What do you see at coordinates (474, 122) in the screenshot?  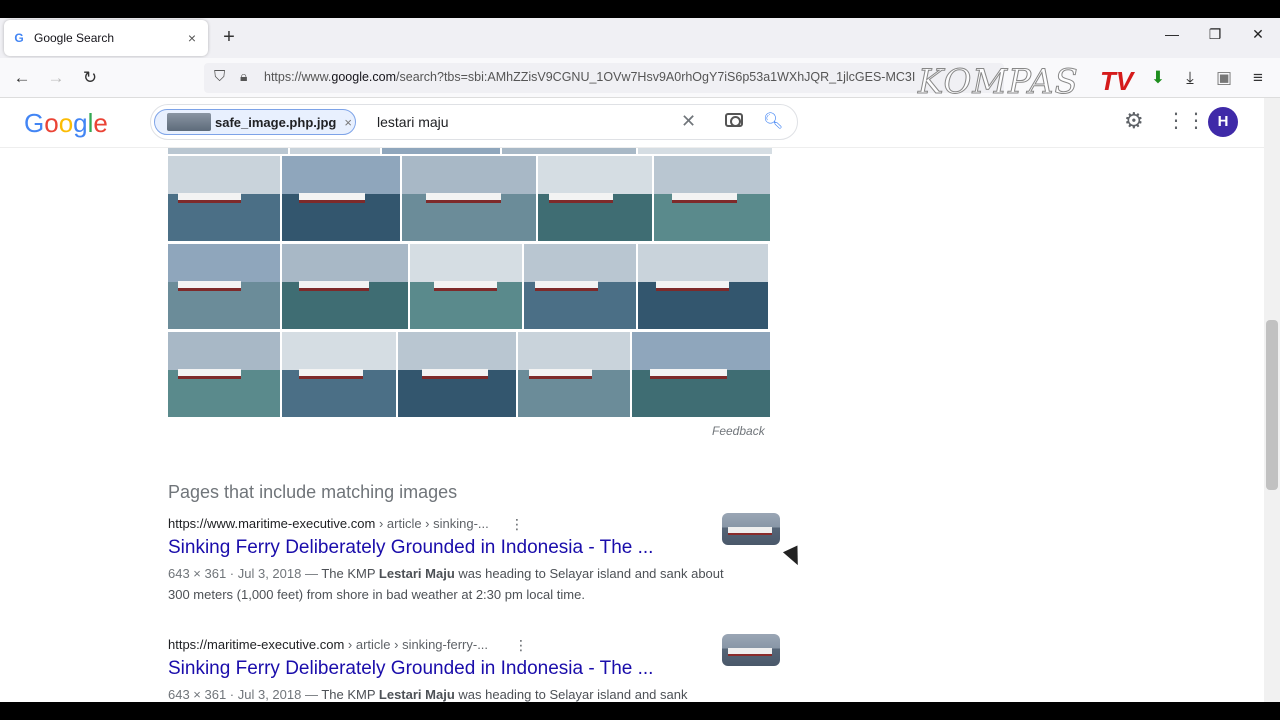 I see `search-box: safe_image.php.jpg × lestari maju ✕ 🔍︎` at bounding box center [474, 122].